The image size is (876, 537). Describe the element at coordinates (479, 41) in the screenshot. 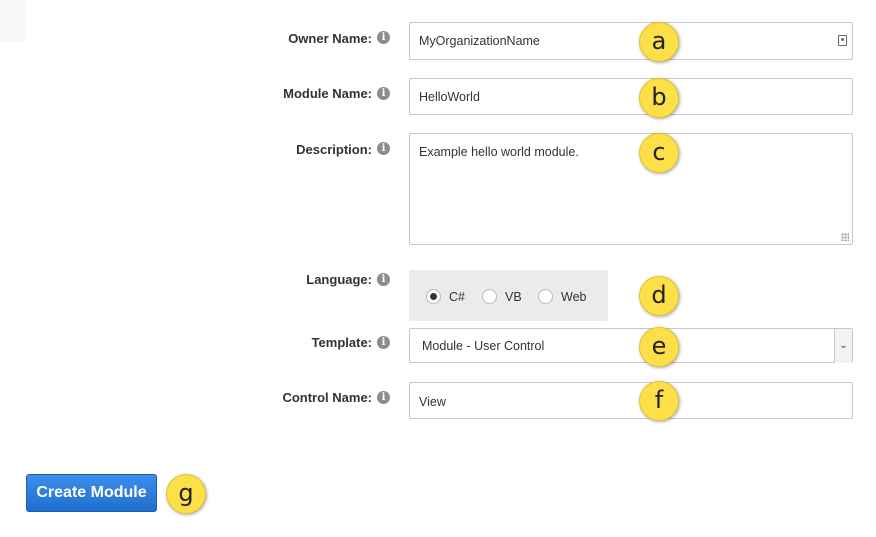

I see `owner-name-value: MyOrganizationName` at that location.